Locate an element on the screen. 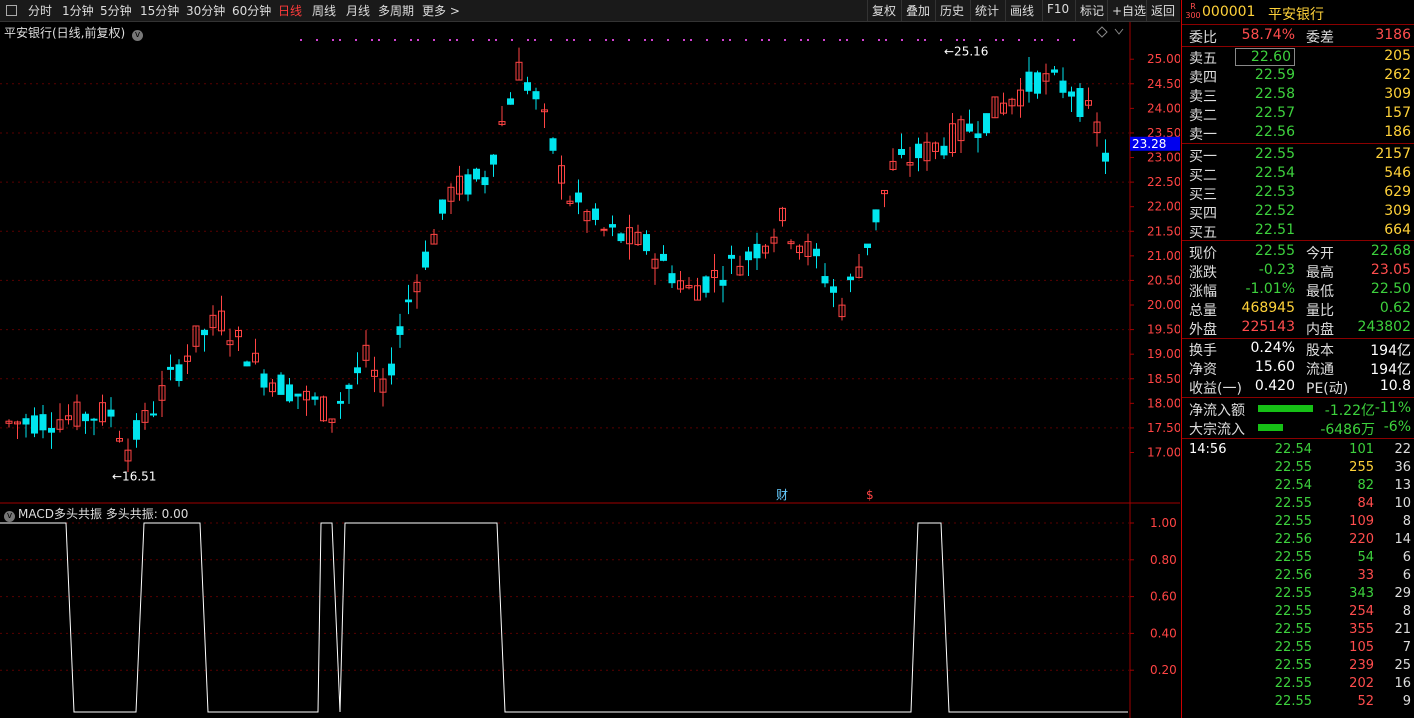  ask-price: 22.57 is located at coordinates (1275, 113).